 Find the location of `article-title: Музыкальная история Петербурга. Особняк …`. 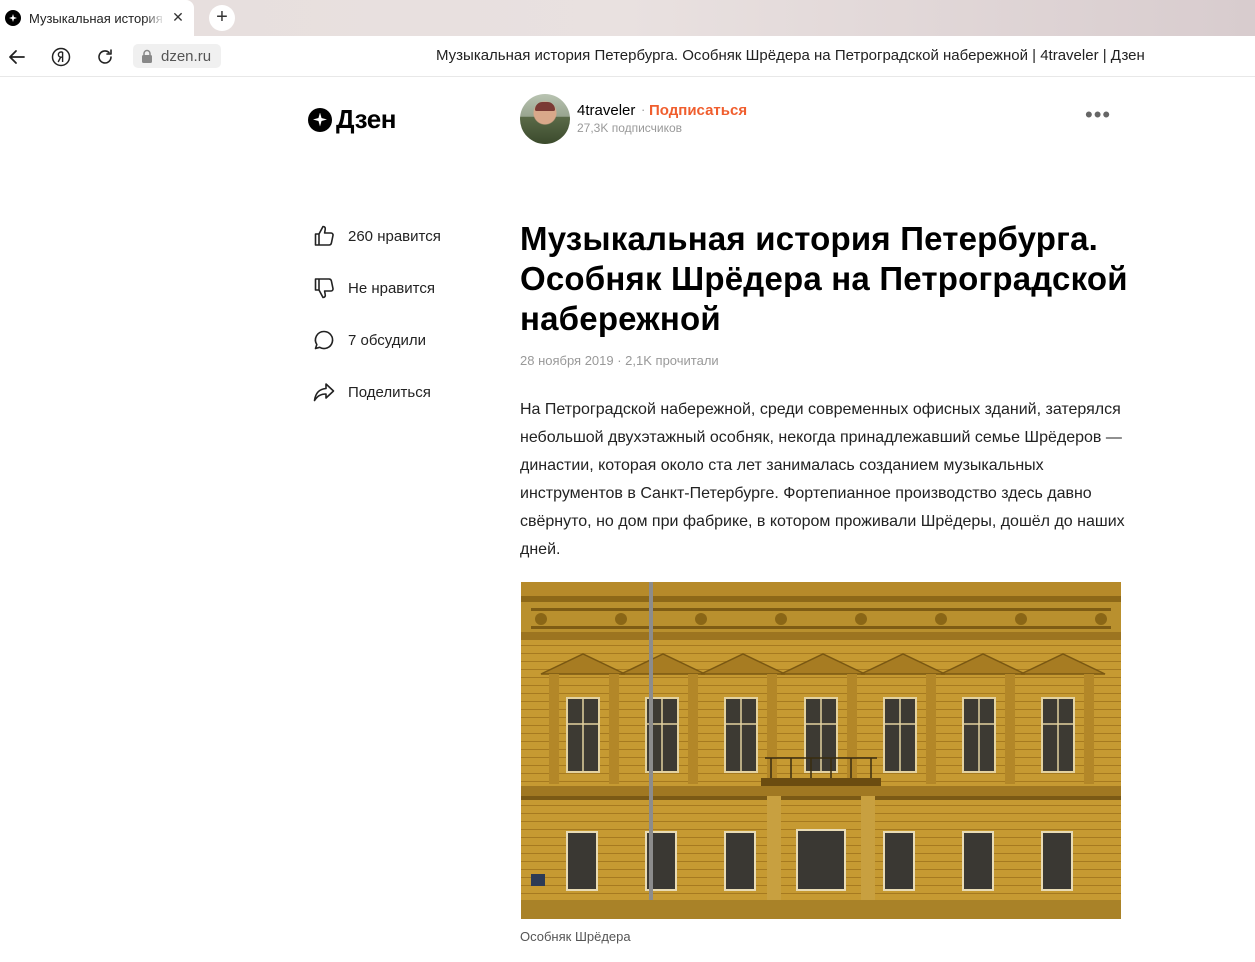

article-title: Музыкальная история Петербурга. Особняк … is located at coordinates (824, 278).